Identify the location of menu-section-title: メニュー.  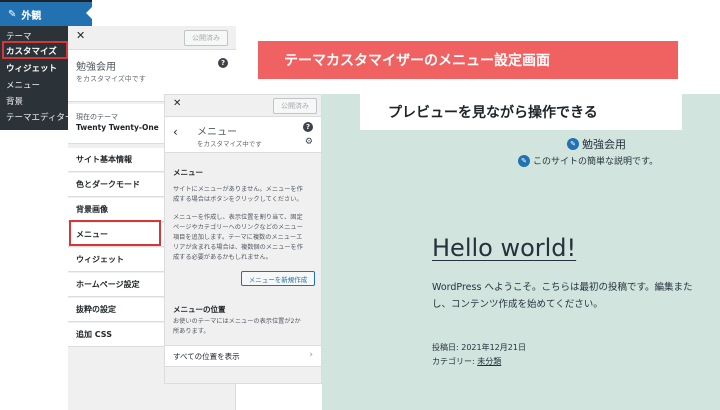
(188, 172).